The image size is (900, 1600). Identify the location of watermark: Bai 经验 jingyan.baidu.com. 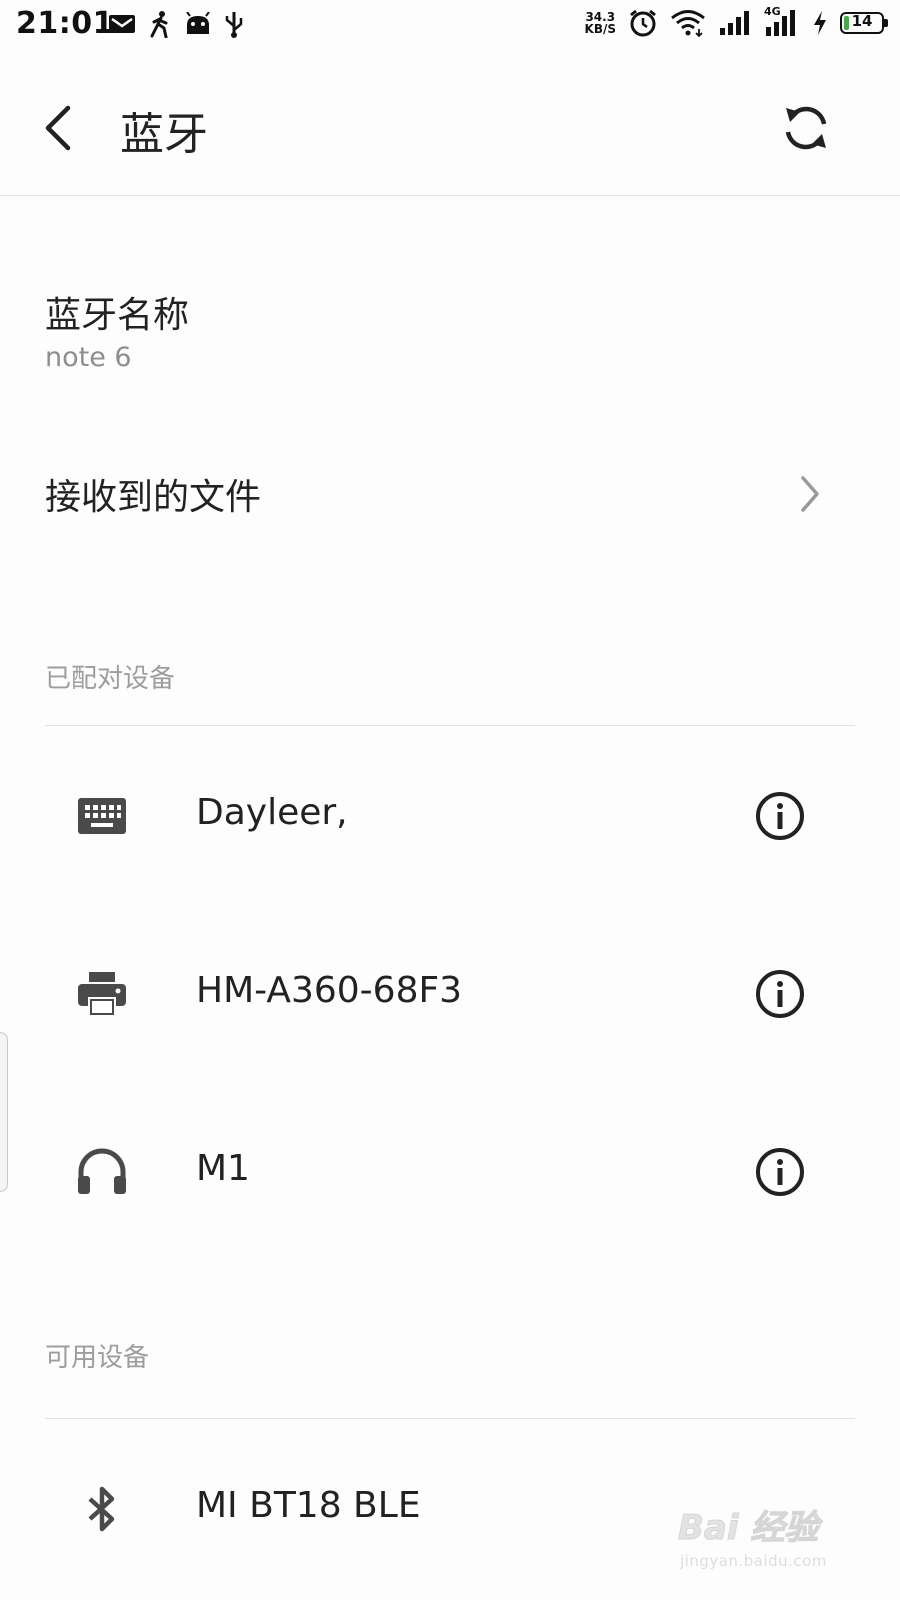
(767, 1540).